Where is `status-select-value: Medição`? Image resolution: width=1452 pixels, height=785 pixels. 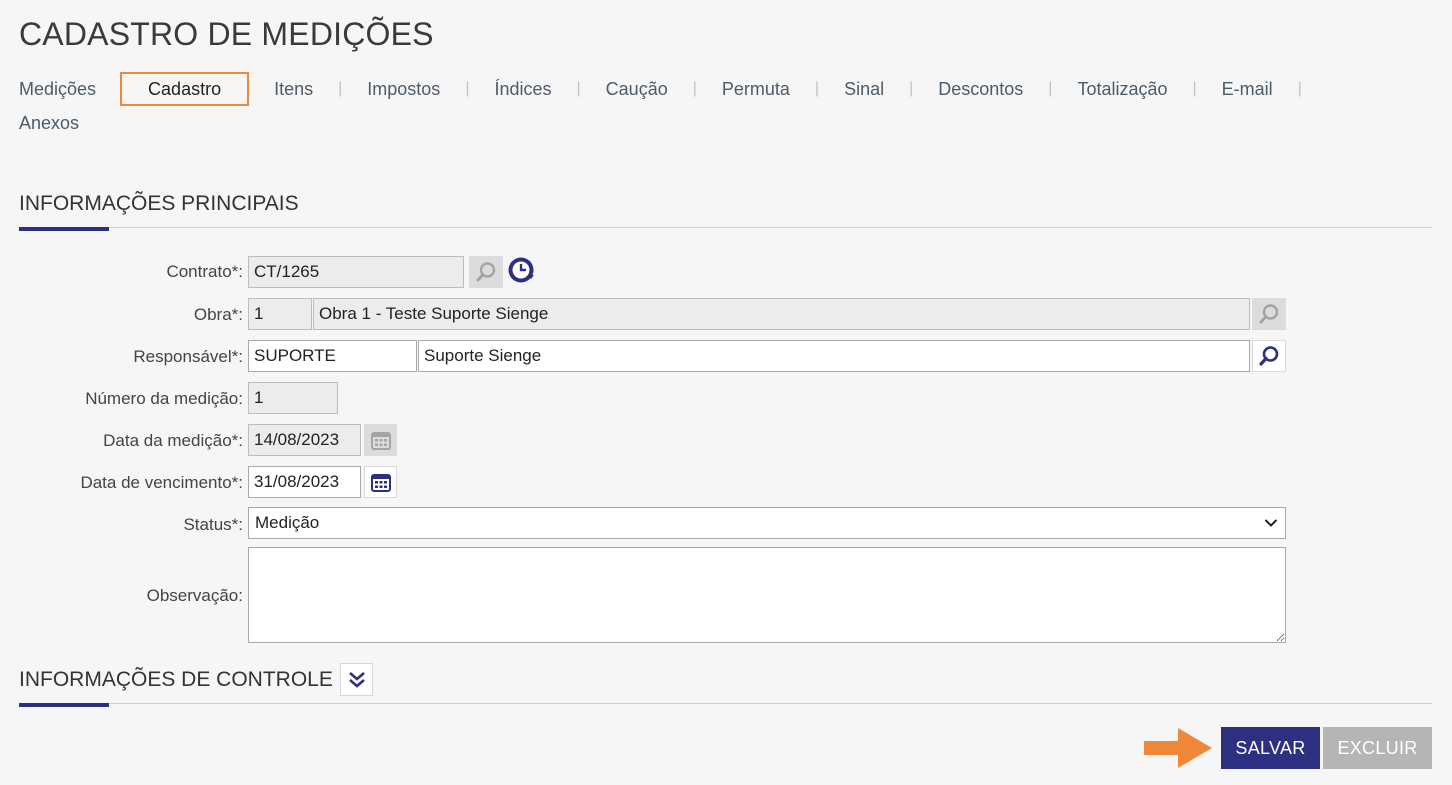
status-select-value: Medição is located at coordinates (287, 522).